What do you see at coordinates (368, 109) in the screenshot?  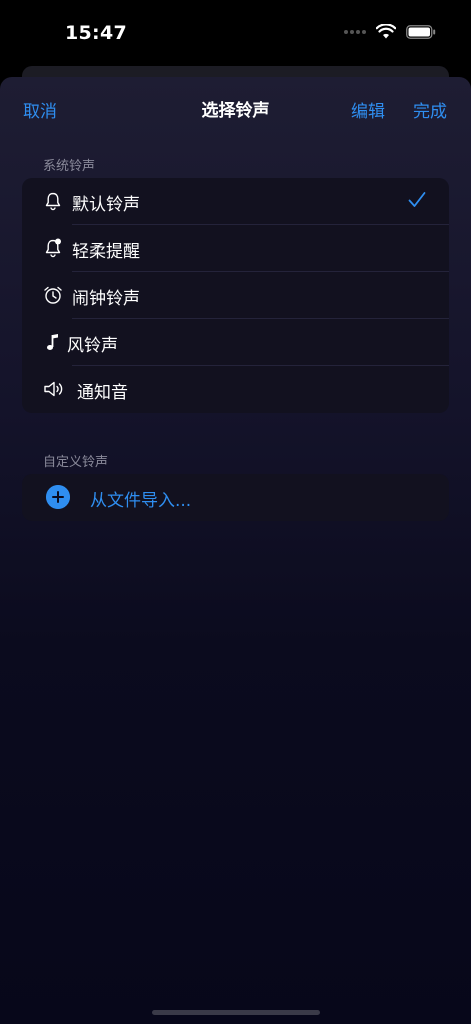 I see `edit-button: 编辑` at bounding box center [368, 109].